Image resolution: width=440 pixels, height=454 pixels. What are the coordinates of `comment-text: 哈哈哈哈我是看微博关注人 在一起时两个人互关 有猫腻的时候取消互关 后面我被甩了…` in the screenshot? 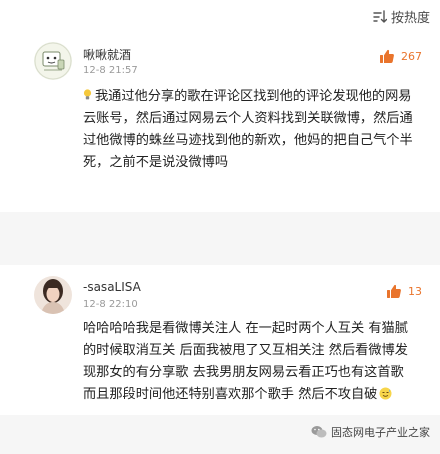 It's located at (248, 362).